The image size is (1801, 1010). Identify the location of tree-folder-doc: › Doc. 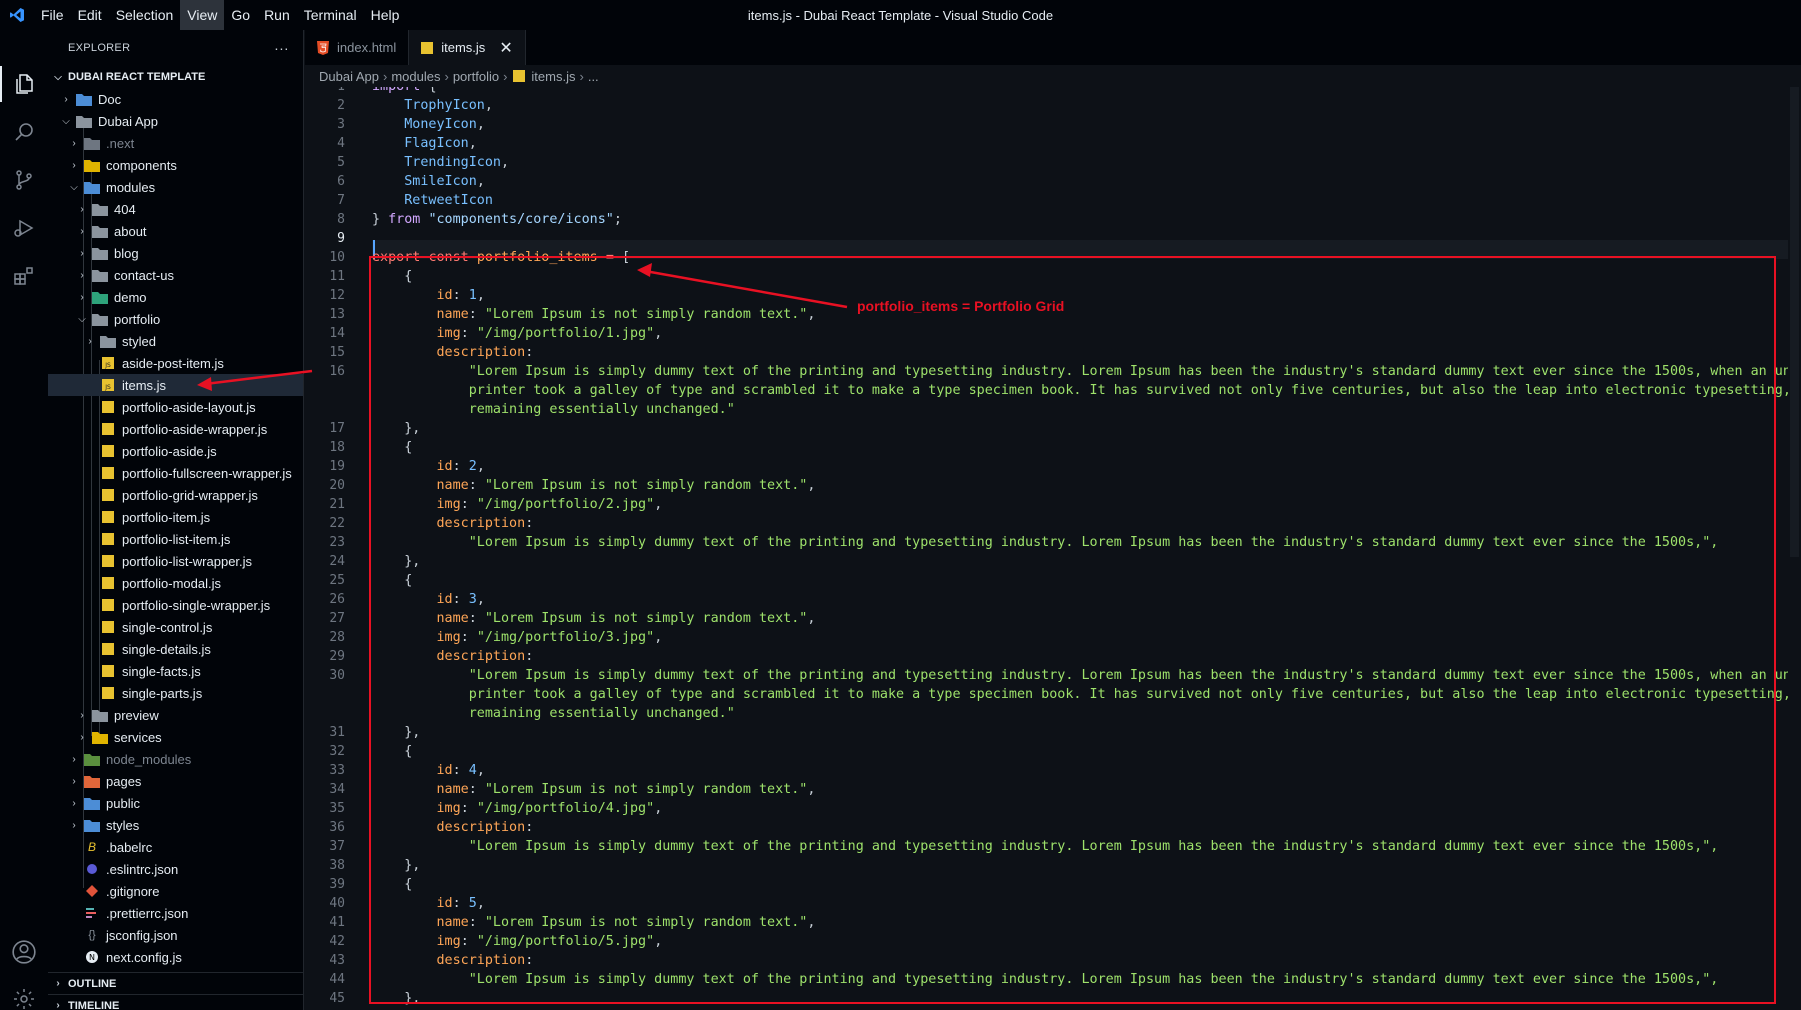
(175, 99).